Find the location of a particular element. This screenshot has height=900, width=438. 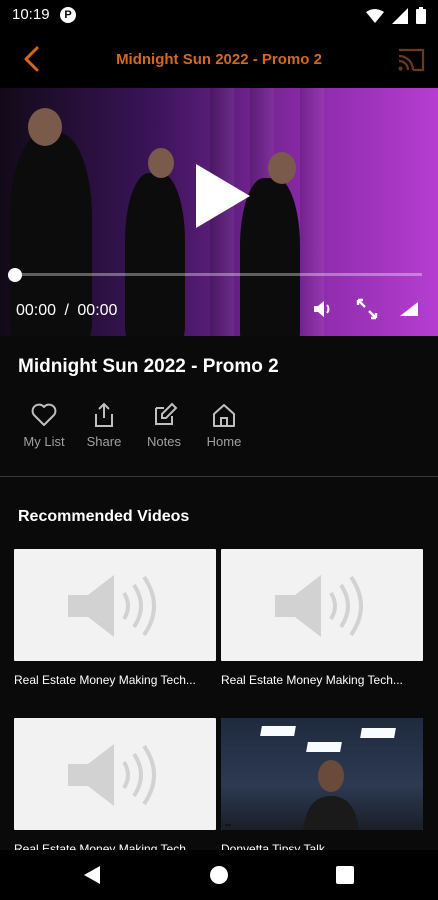

system-nav-bar is located at coordinates (219, 875).